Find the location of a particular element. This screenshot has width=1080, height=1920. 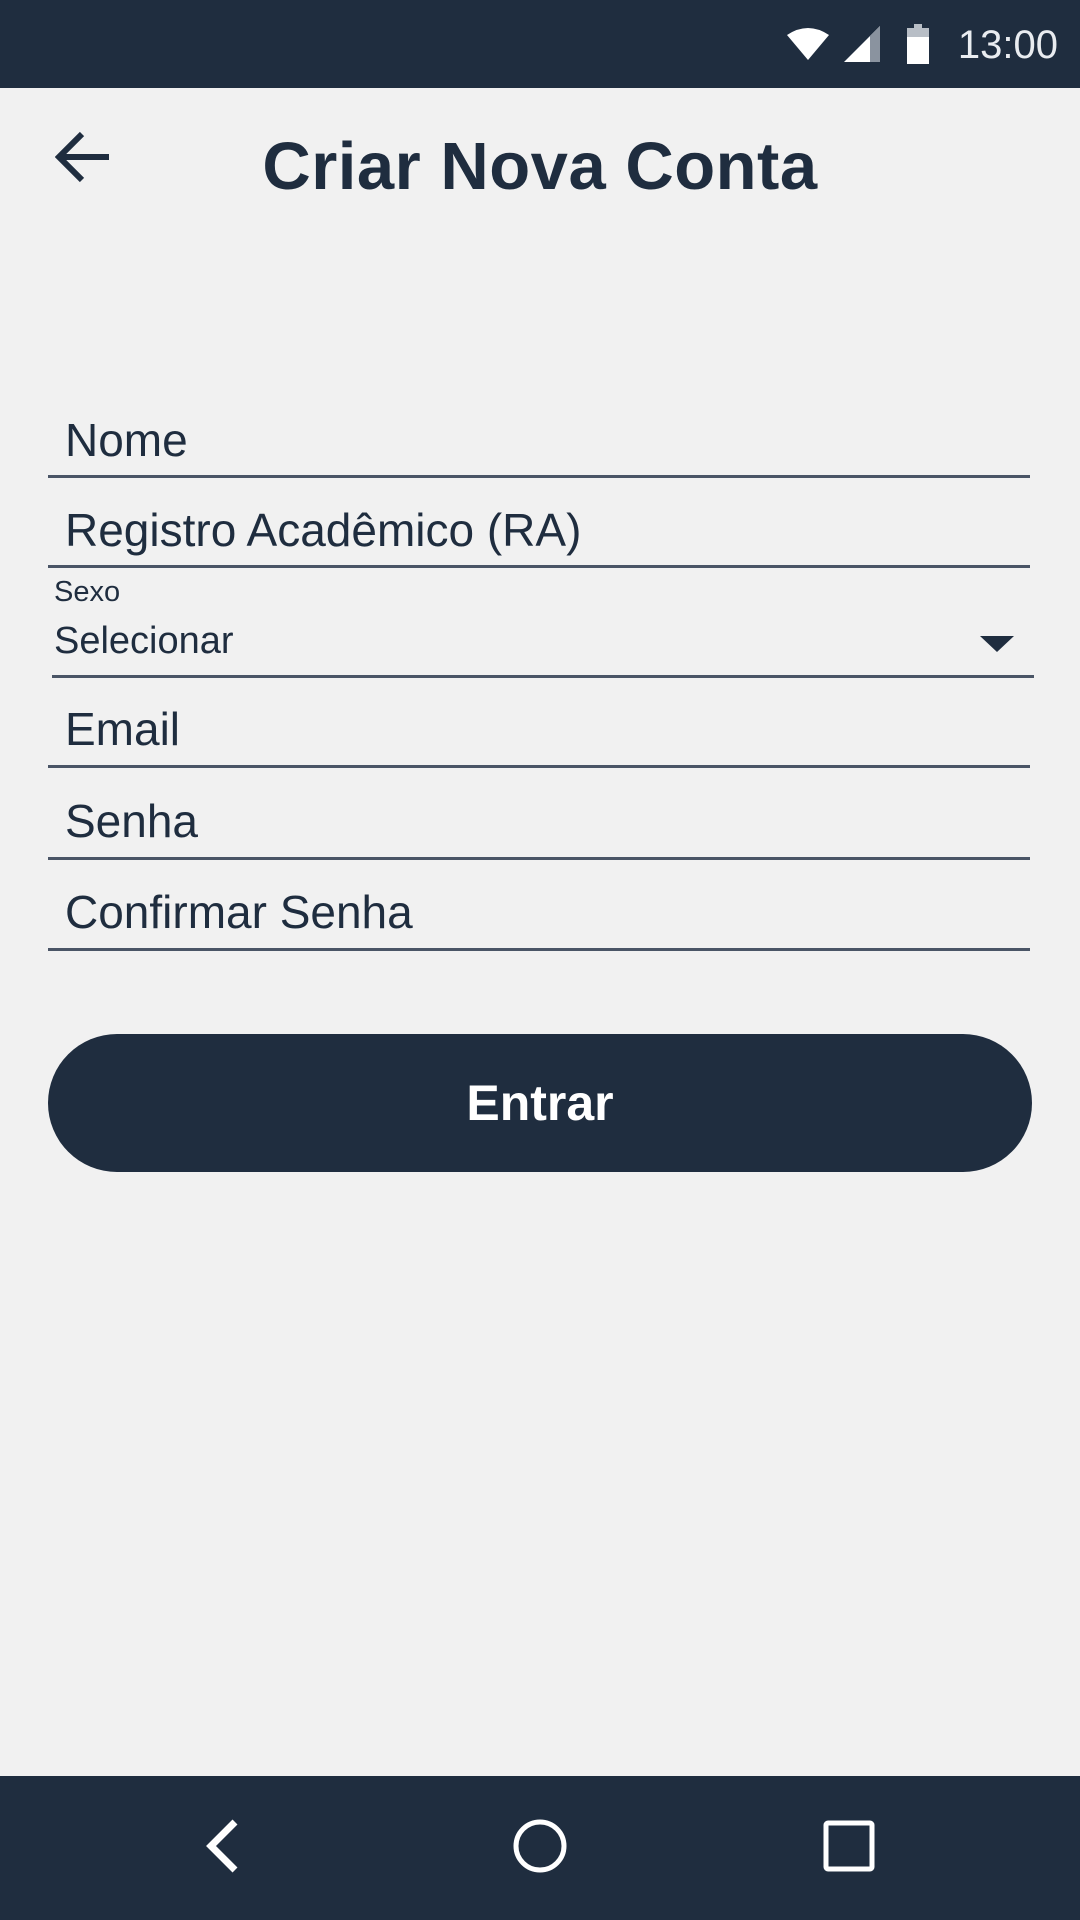

nome-field is located at coordinates (539, 441).